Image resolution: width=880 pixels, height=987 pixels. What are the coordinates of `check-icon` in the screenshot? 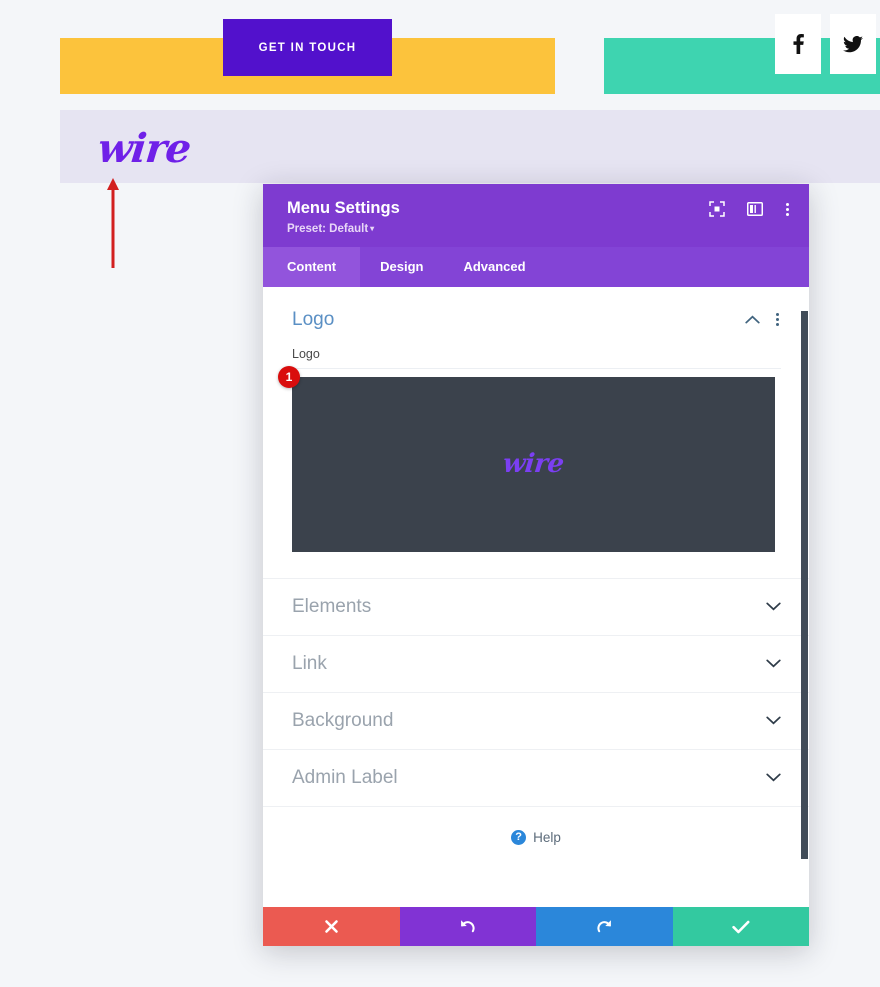 It's located at (741, 927).